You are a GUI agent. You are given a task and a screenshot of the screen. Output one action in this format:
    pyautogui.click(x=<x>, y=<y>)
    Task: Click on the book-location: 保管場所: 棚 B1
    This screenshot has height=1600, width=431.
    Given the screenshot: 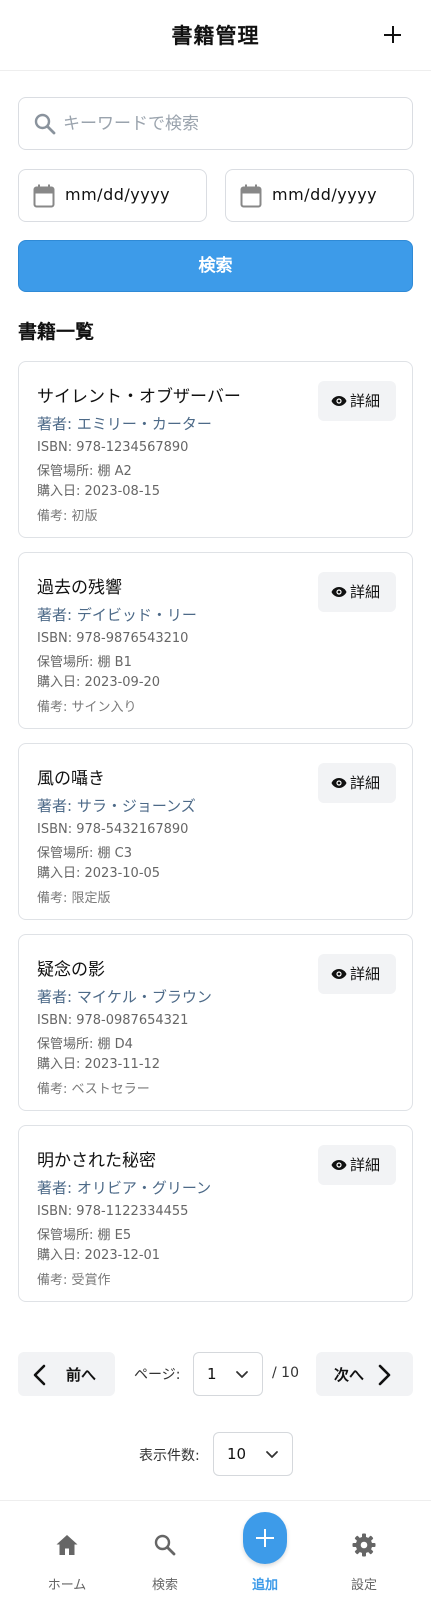 What is the action you would take?
    pyautogui.click(x=84, y=662)
    